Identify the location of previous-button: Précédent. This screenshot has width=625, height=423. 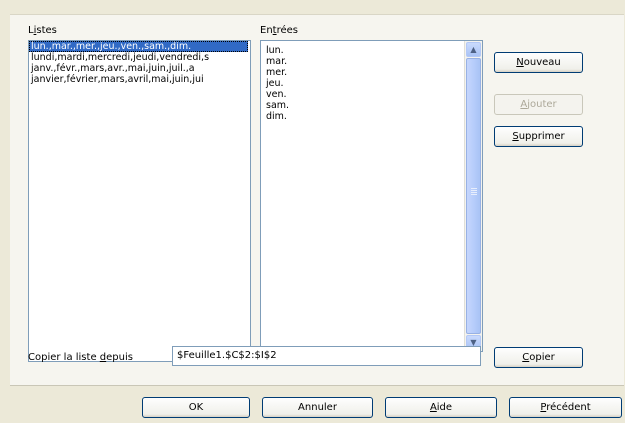
(565, 407).